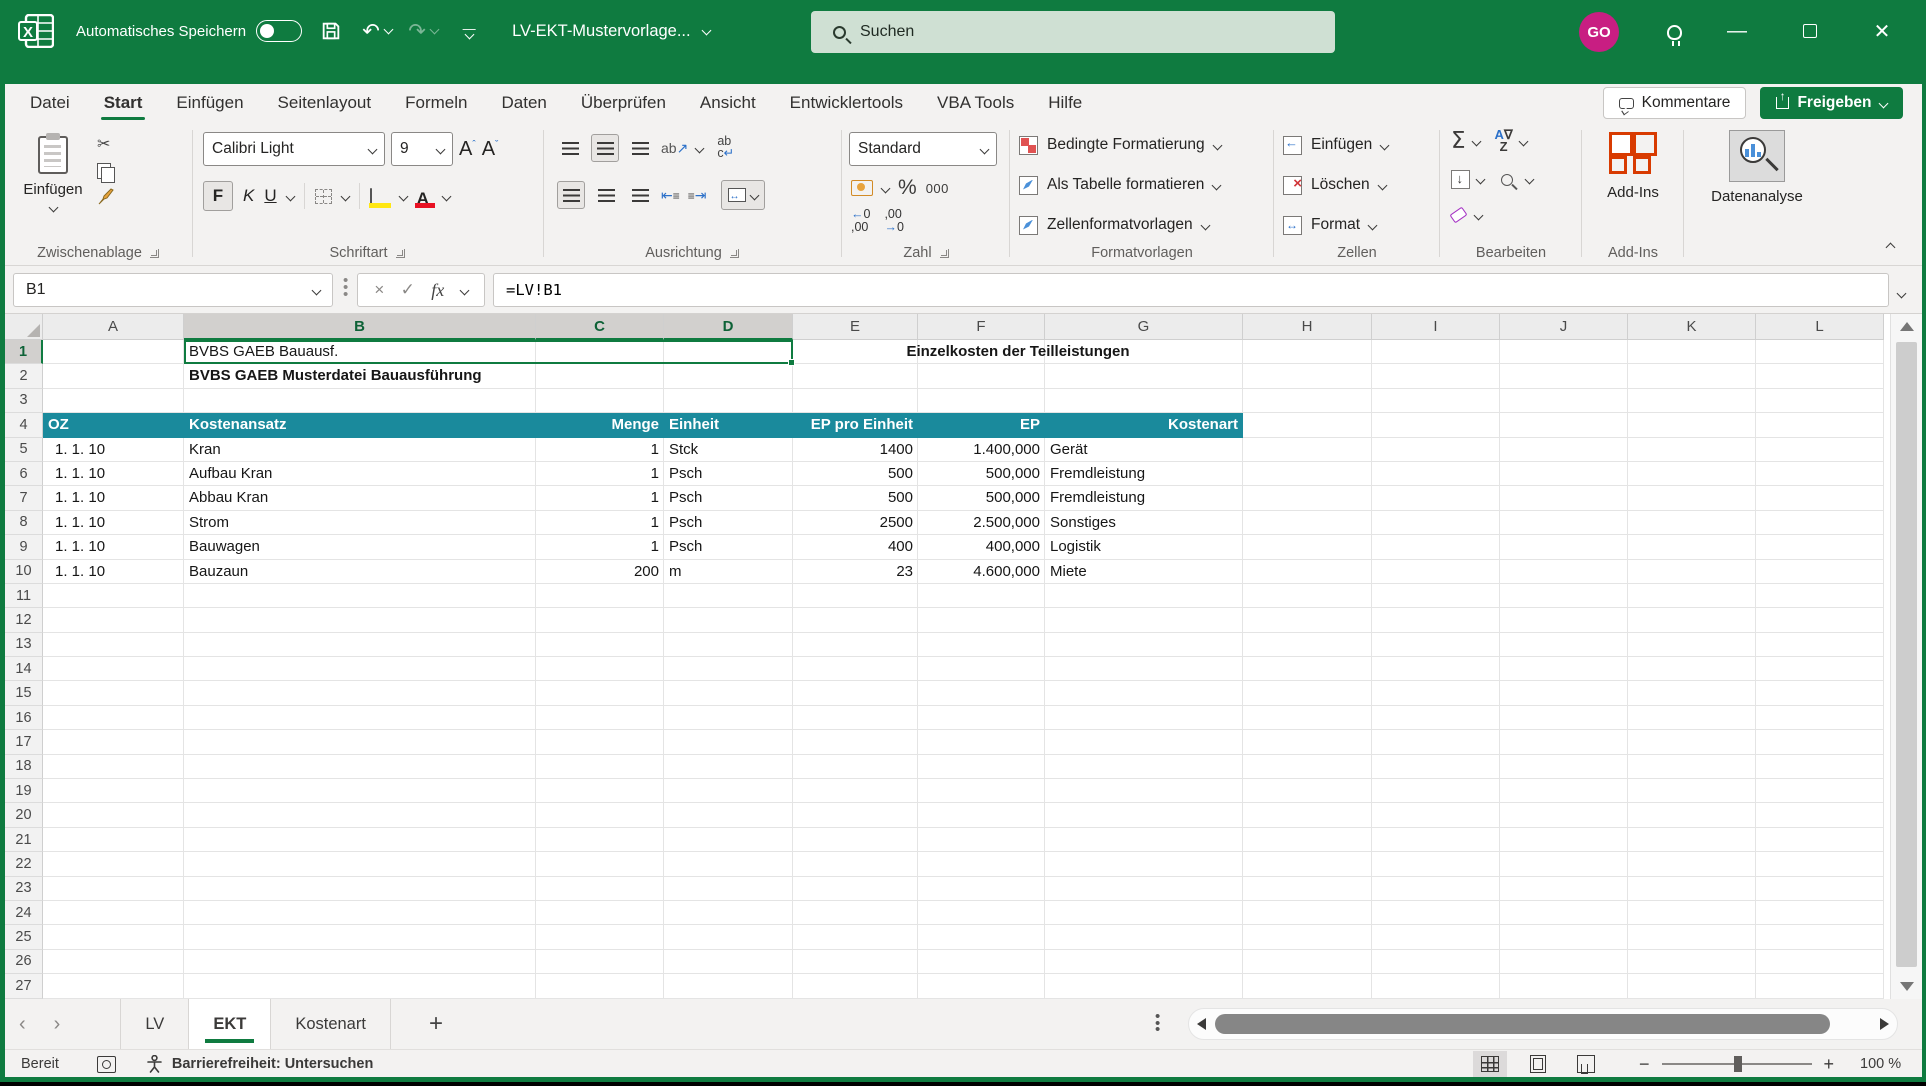  What do you see at coordinates (728, 474) in the screenshot?
I see `table-cell-r6-D: Psch` at bounding box center [728, 474].